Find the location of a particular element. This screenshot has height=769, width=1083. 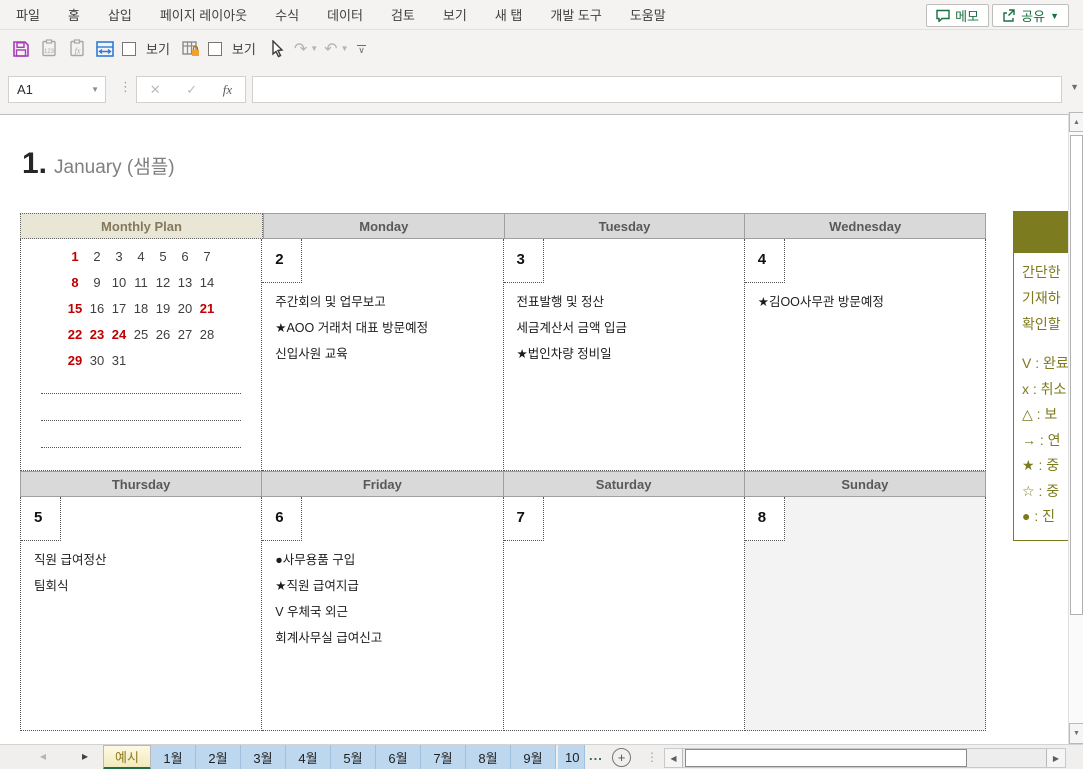

share-button: 공유 ▼ is located at coordinates (1030, 15).